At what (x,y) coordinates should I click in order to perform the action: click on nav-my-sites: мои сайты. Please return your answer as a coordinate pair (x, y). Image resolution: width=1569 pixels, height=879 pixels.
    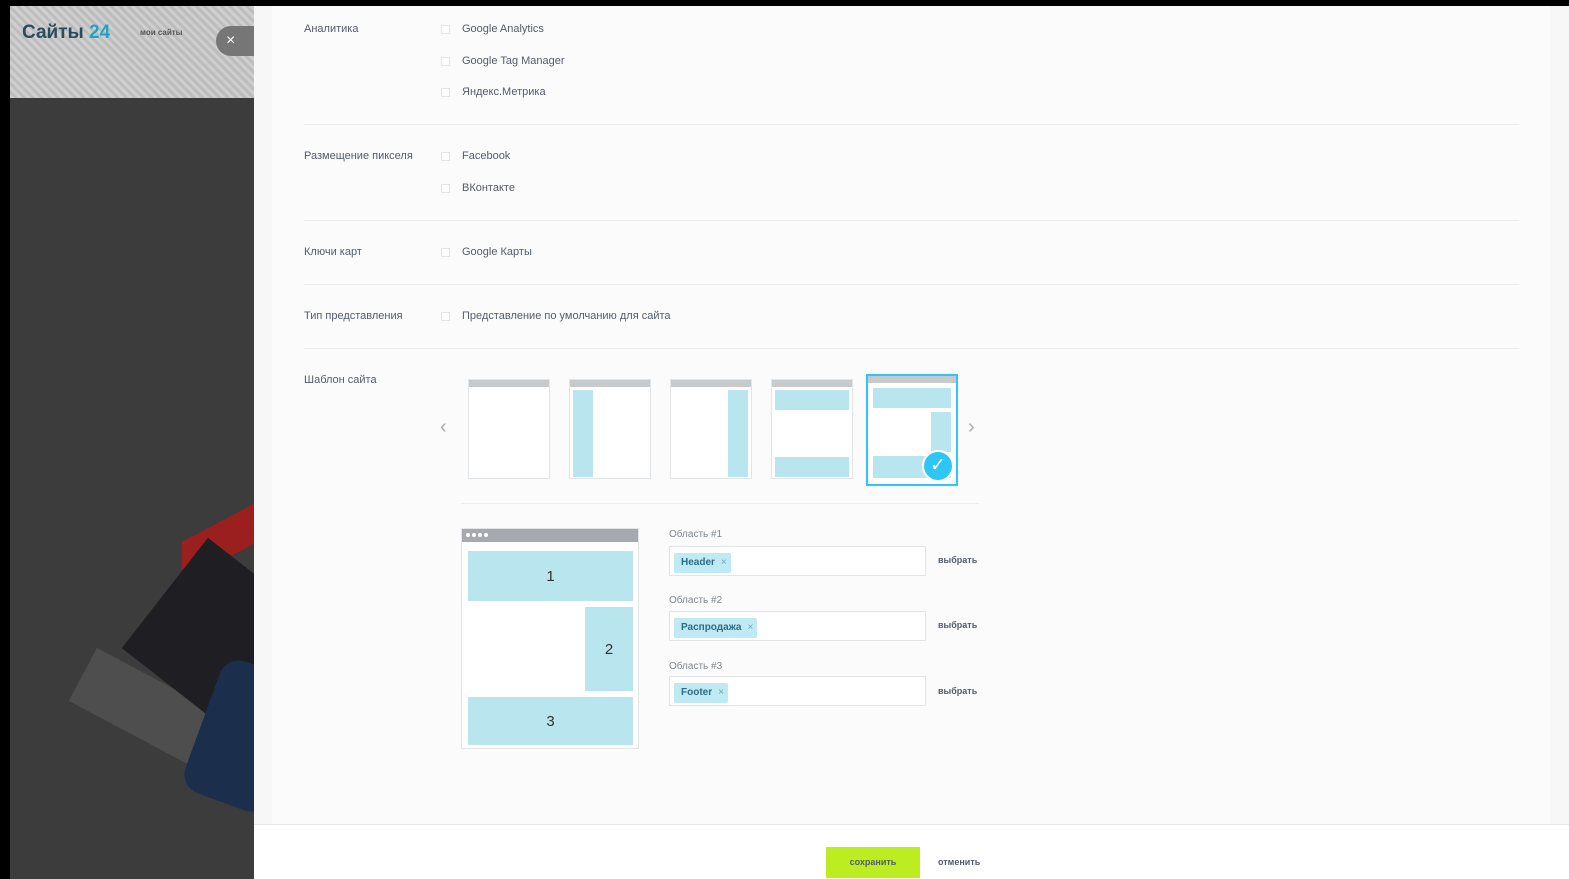
    Looking at the image, I should click on (161, 32).